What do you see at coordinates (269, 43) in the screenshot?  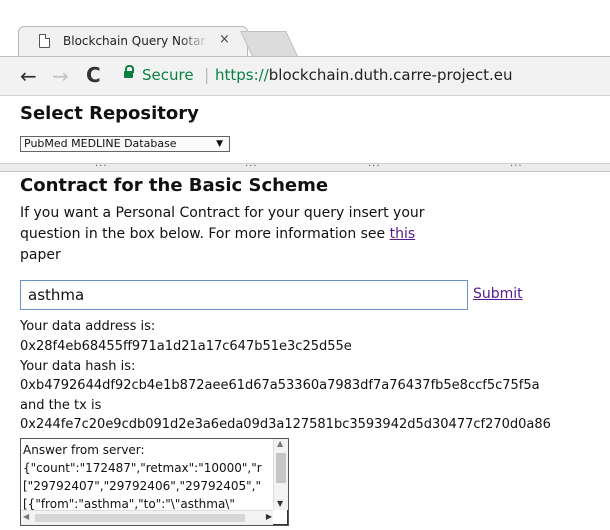 I see `new-tab-button` at bounding box center [269, 43].